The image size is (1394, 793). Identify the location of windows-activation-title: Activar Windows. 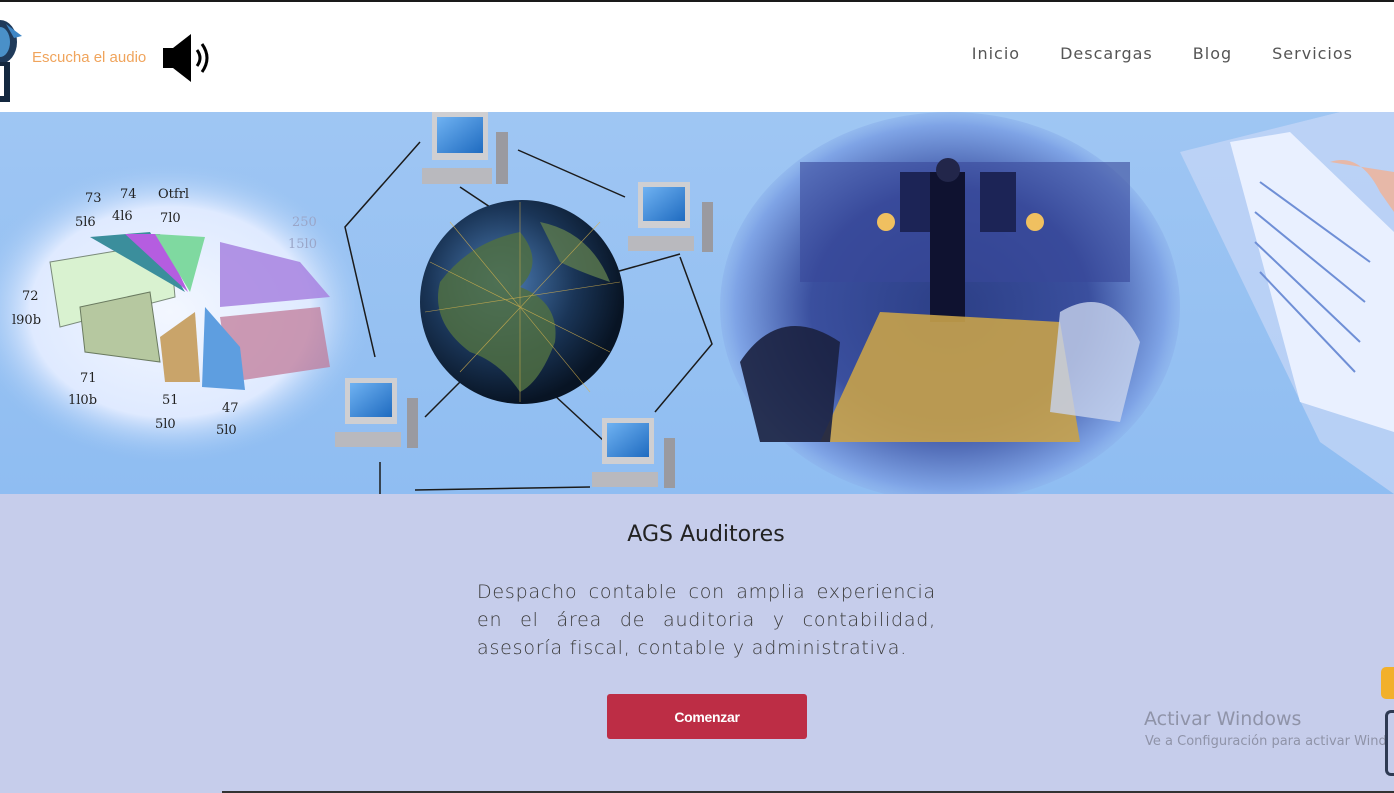
(1223, 719).